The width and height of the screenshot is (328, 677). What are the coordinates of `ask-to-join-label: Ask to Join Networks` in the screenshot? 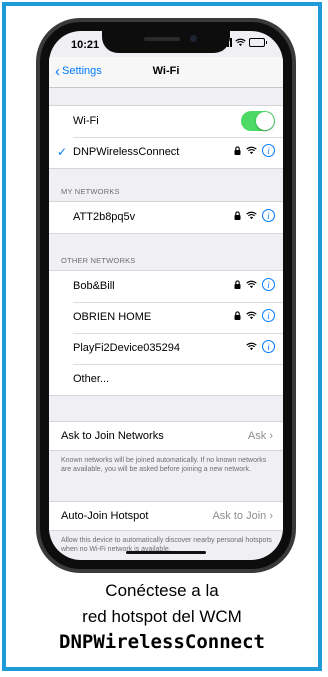 It's located at (112, 436).